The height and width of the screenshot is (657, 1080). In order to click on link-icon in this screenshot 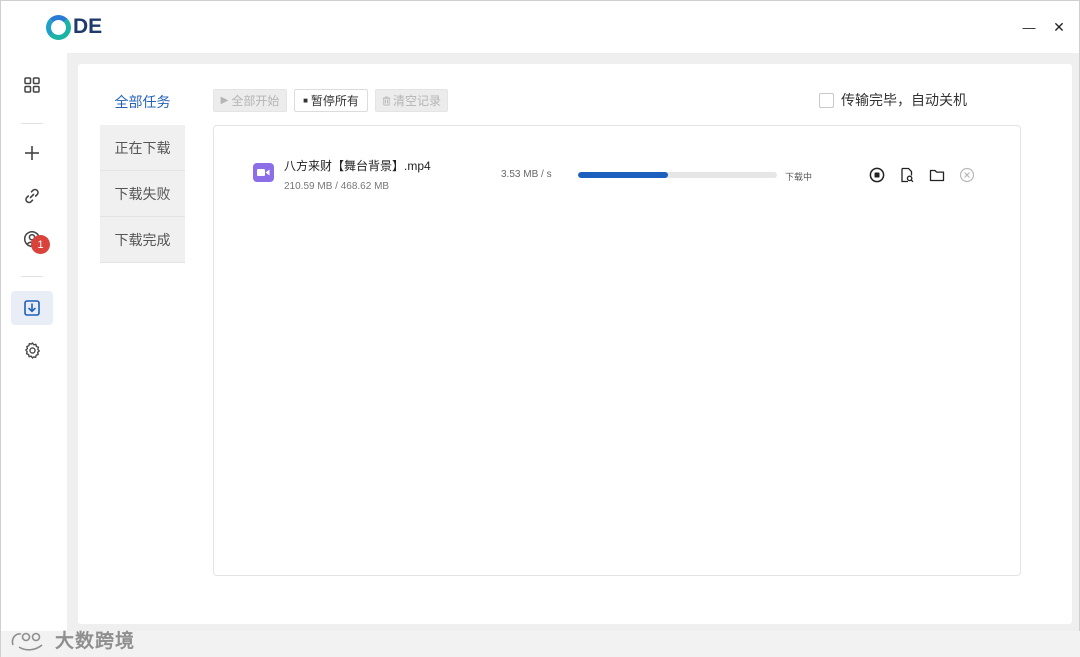, I will do `click(32, 196)`.